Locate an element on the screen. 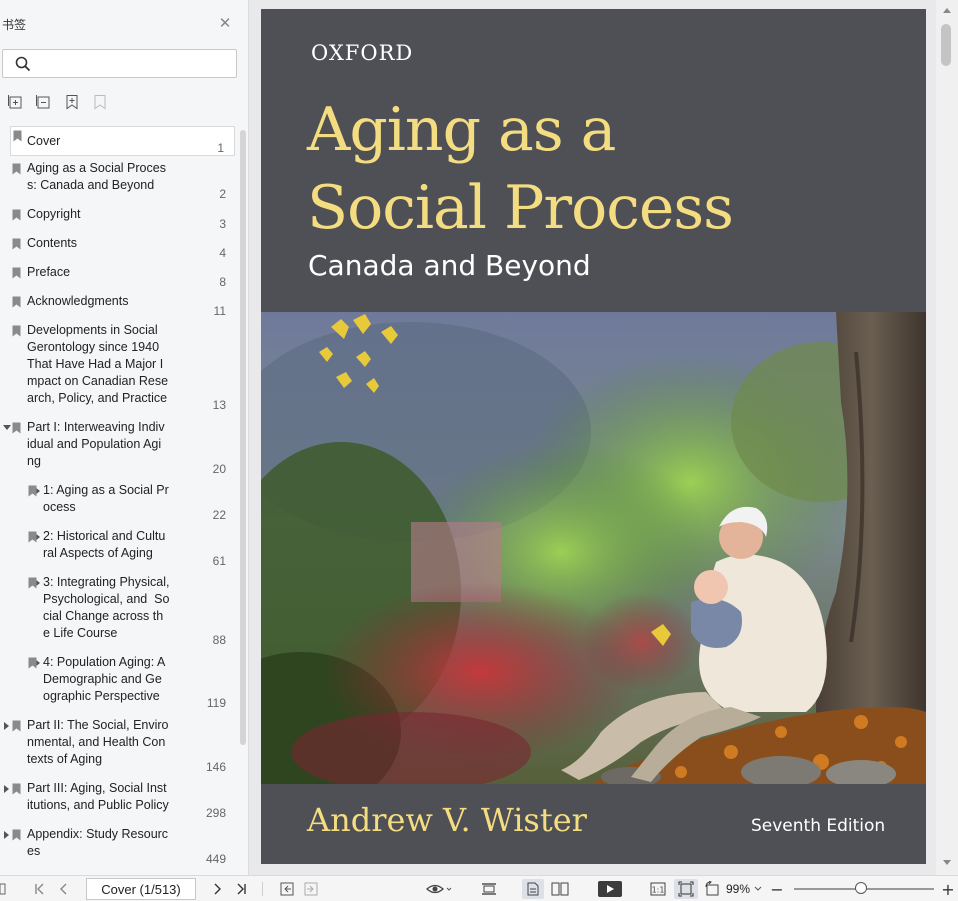 This screenshot has width=958, height=901. bookmark-search-input is located at coordinates (119, 63).